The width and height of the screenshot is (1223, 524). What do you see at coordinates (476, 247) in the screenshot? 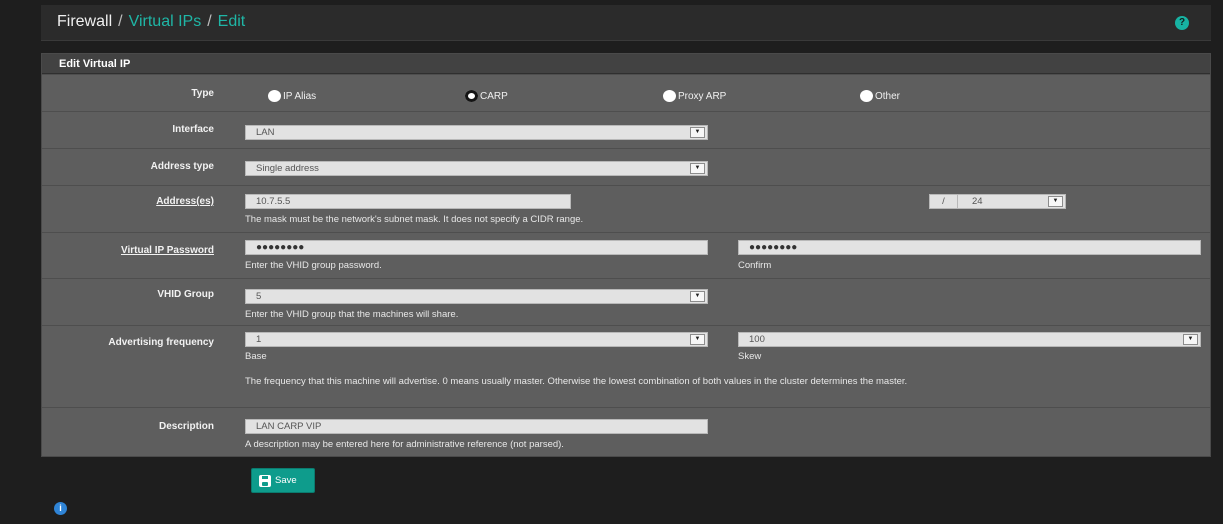
I see `password-input: ●●●●●●●●` at bounding box center [476, 247].